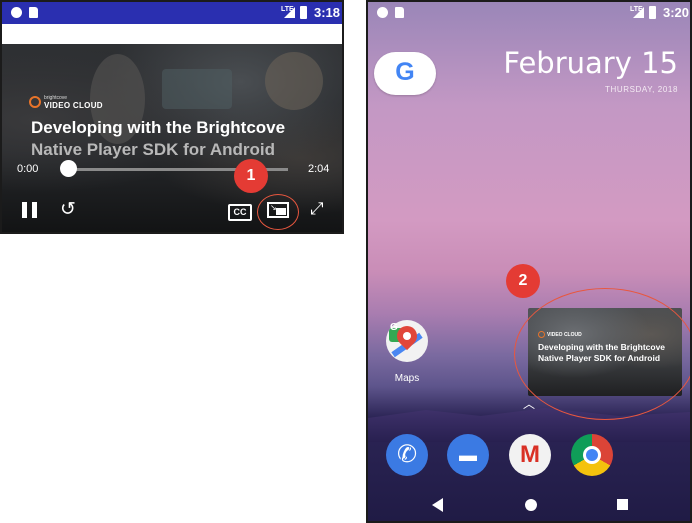  Describe the element at coordinates (68, 209) in the screenshot. I see `replay-button: ↺` at that location.